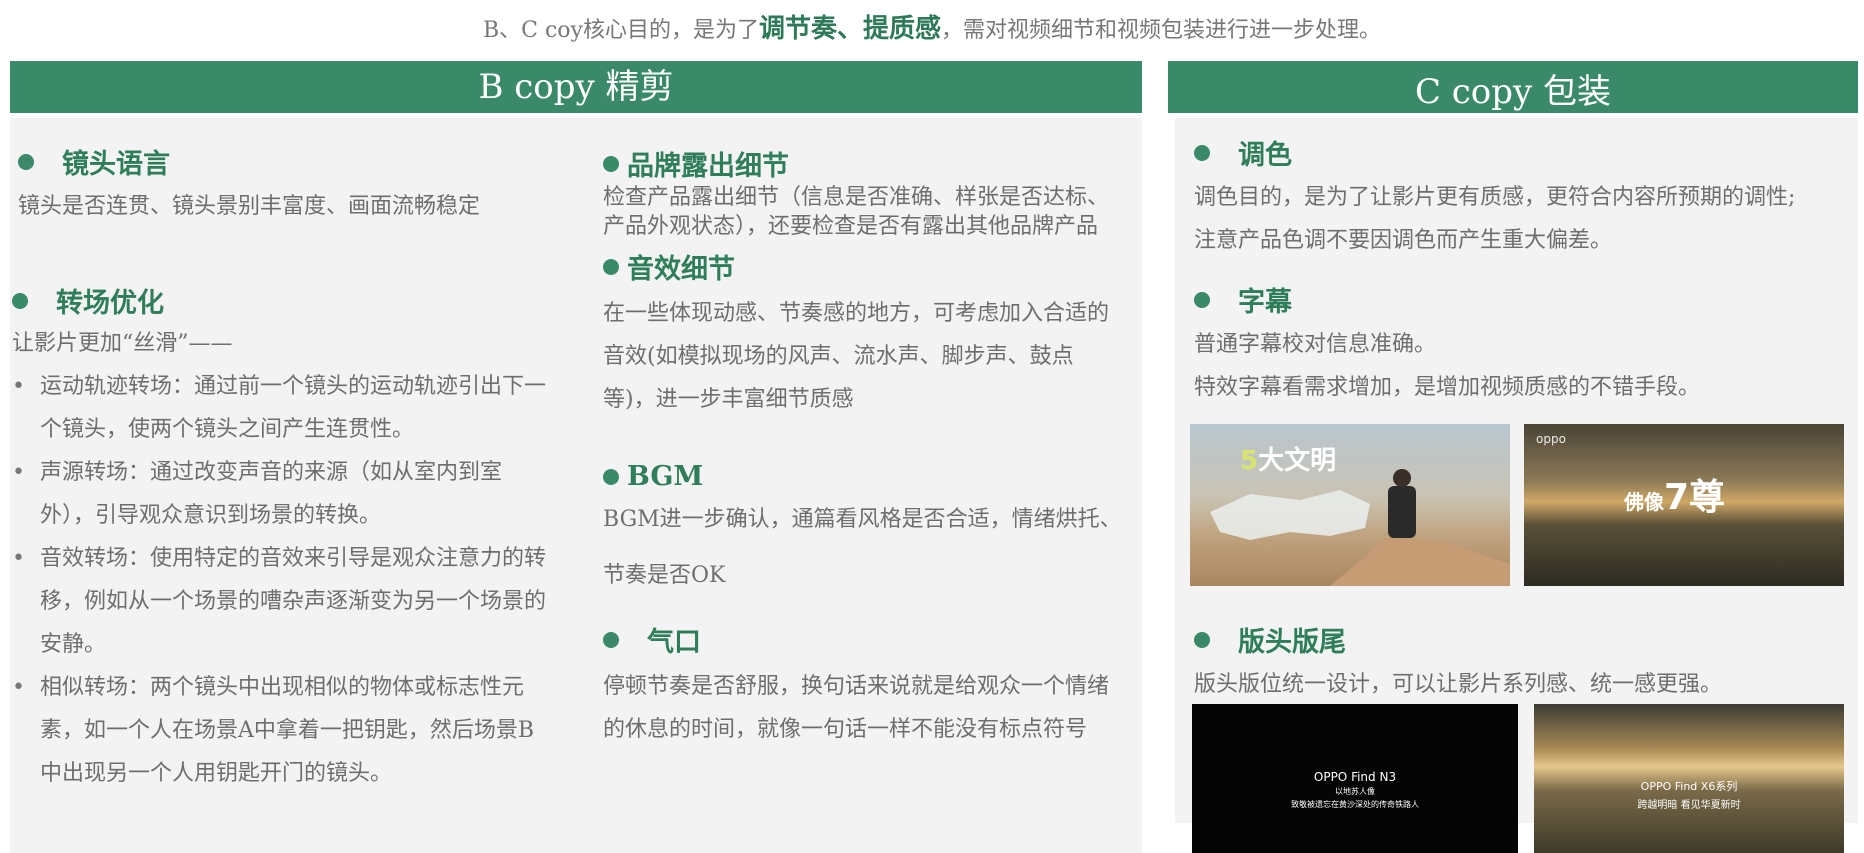  What do you see at coordinates (863, 639) in the screenshot?
I see `heading-breath: 气口` at bounding box center [863, 639].